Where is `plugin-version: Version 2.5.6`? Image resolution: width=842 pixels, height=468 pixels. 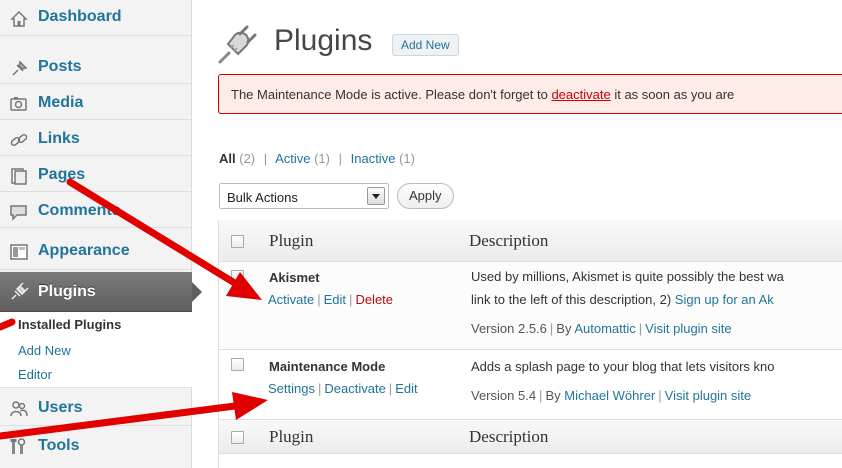 plugin-version: Version 2.5.6 is located at coordinates (509, 328).